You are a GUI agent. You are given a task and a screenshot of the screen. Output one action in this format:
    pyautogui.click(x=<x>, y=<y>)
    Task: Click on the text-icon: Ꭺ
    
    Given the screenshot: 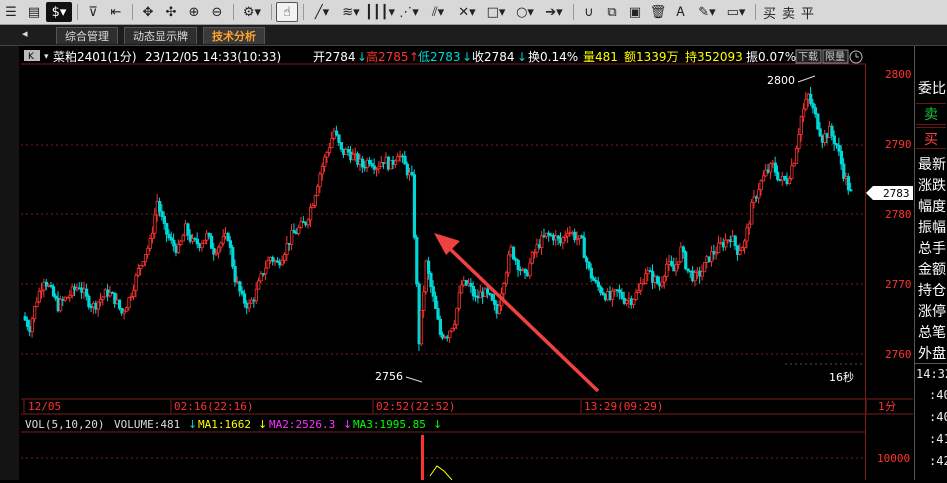 What is the action you would take?
    pyautogui.click(x=681, y=12)
    